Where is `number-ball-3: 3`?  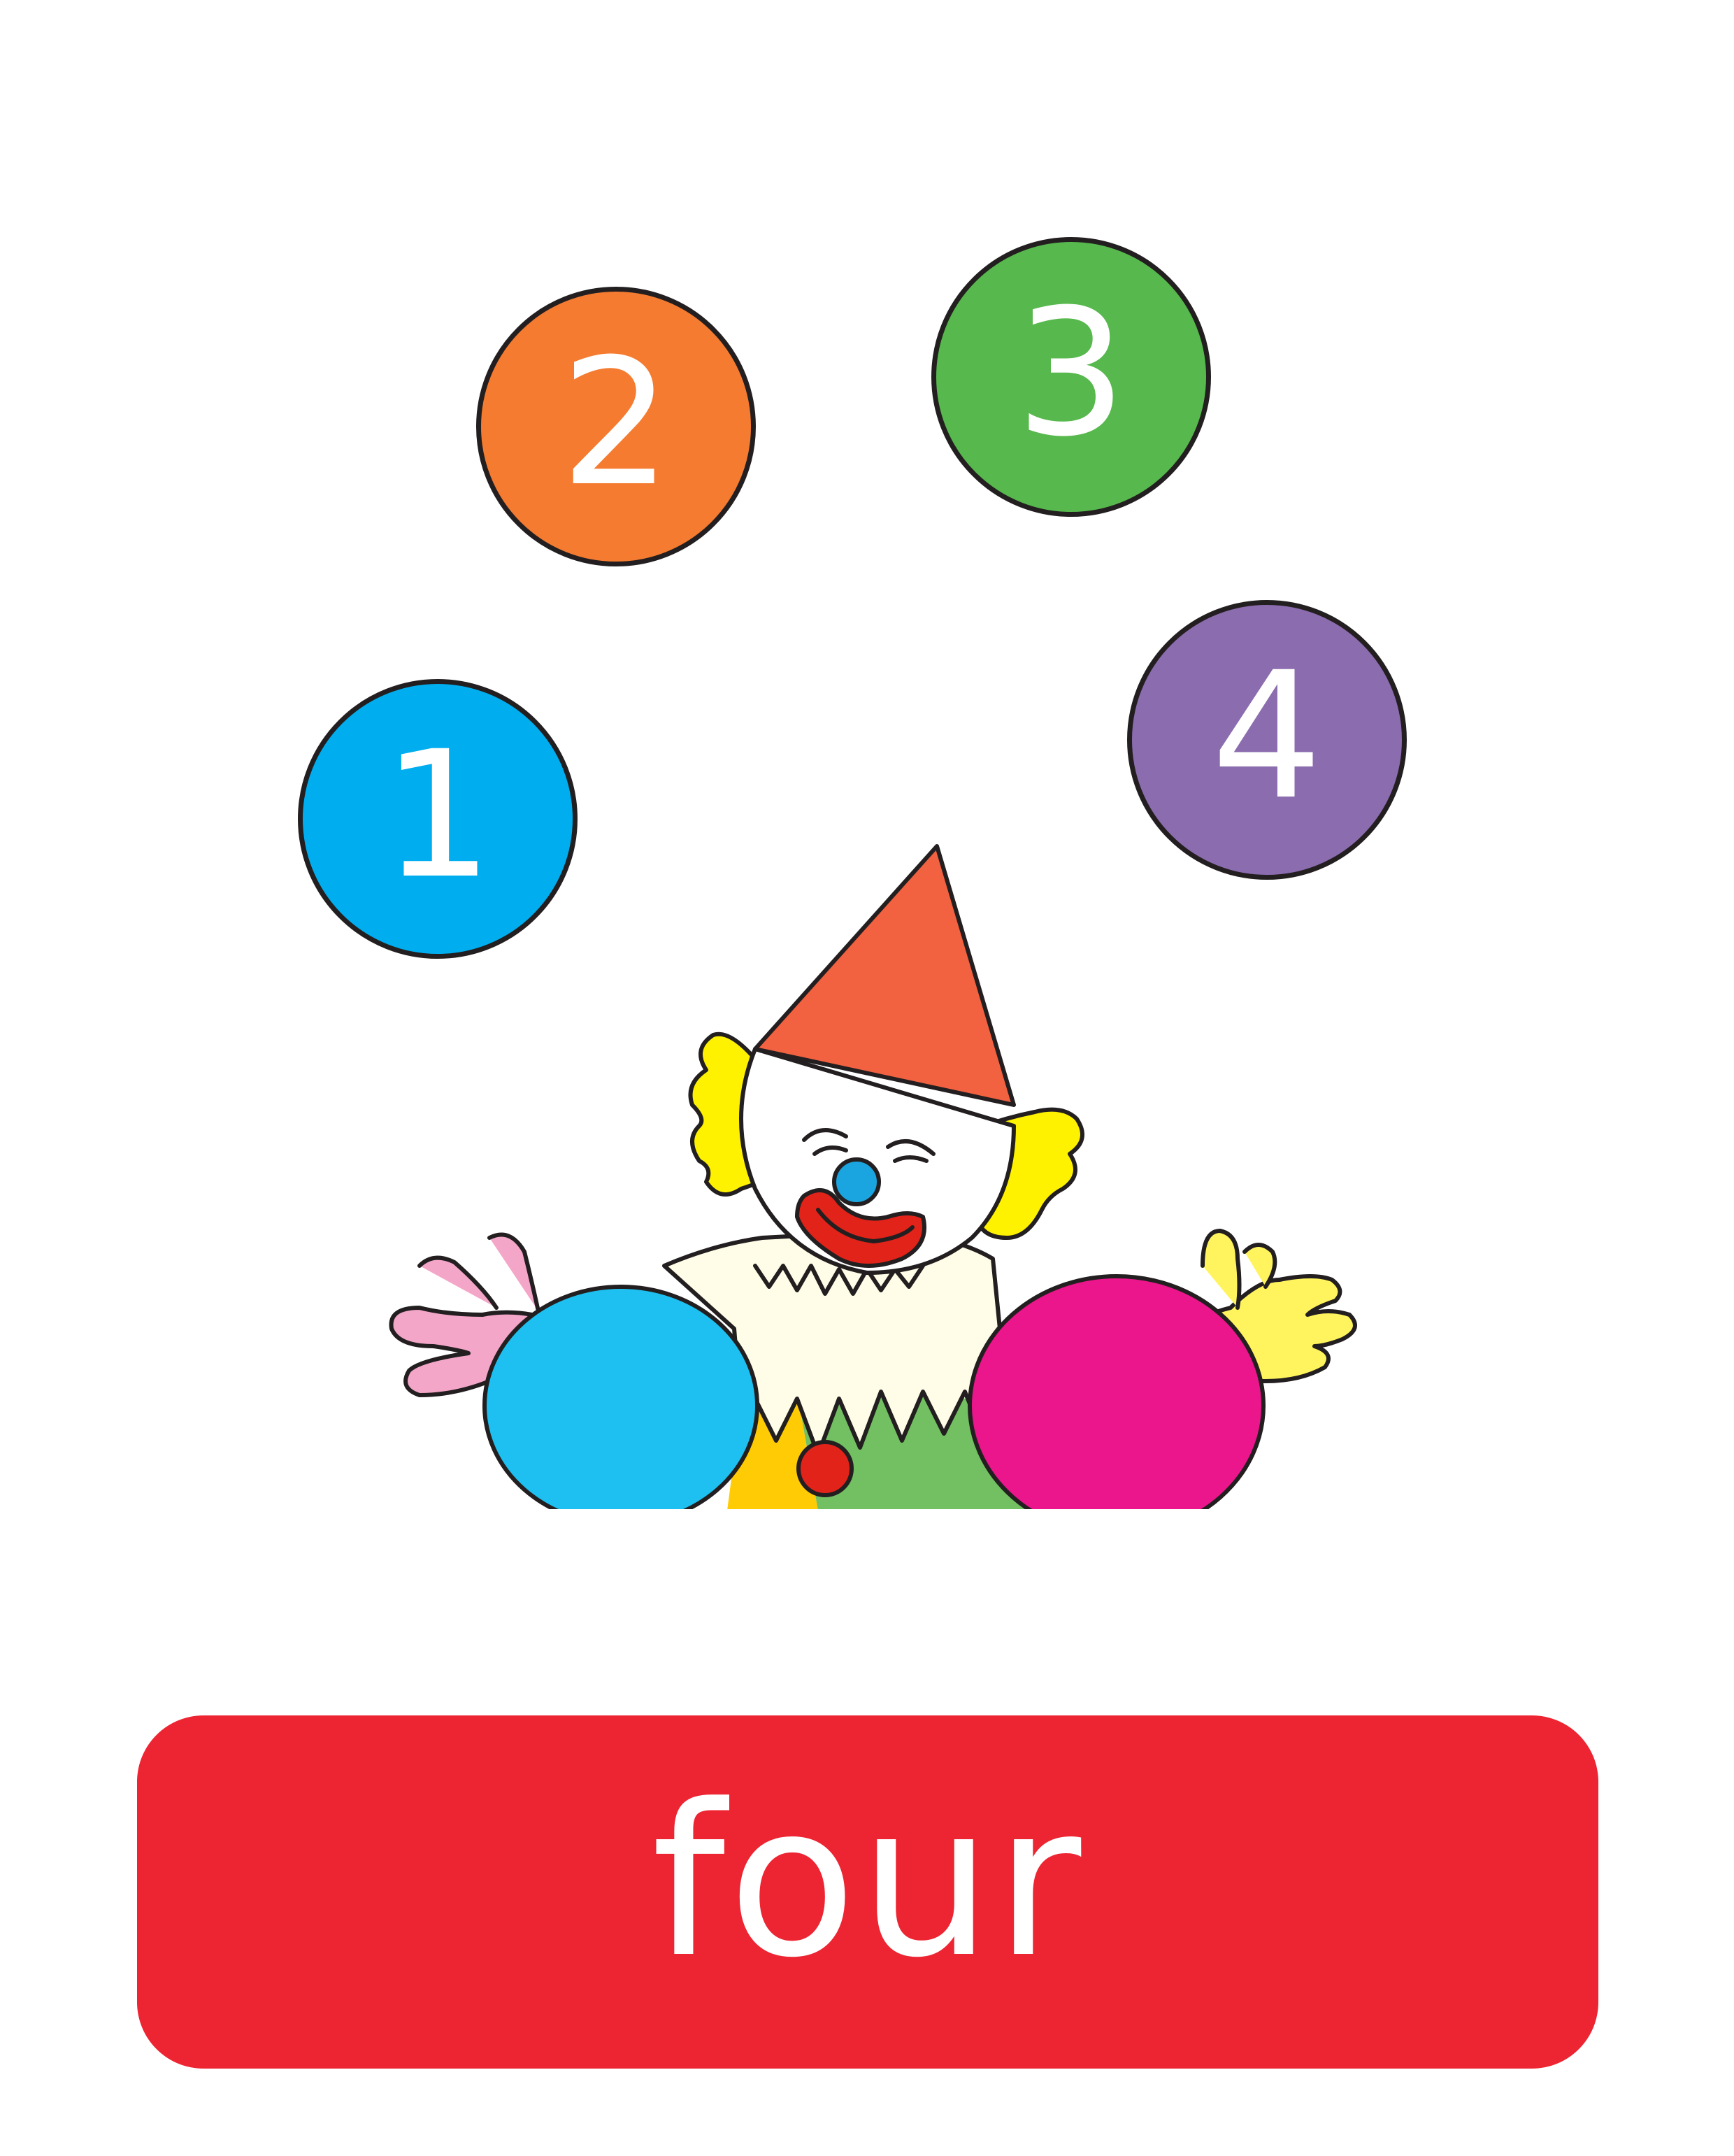
number-ball-3: 3 is located at coordinates (1071, 377).